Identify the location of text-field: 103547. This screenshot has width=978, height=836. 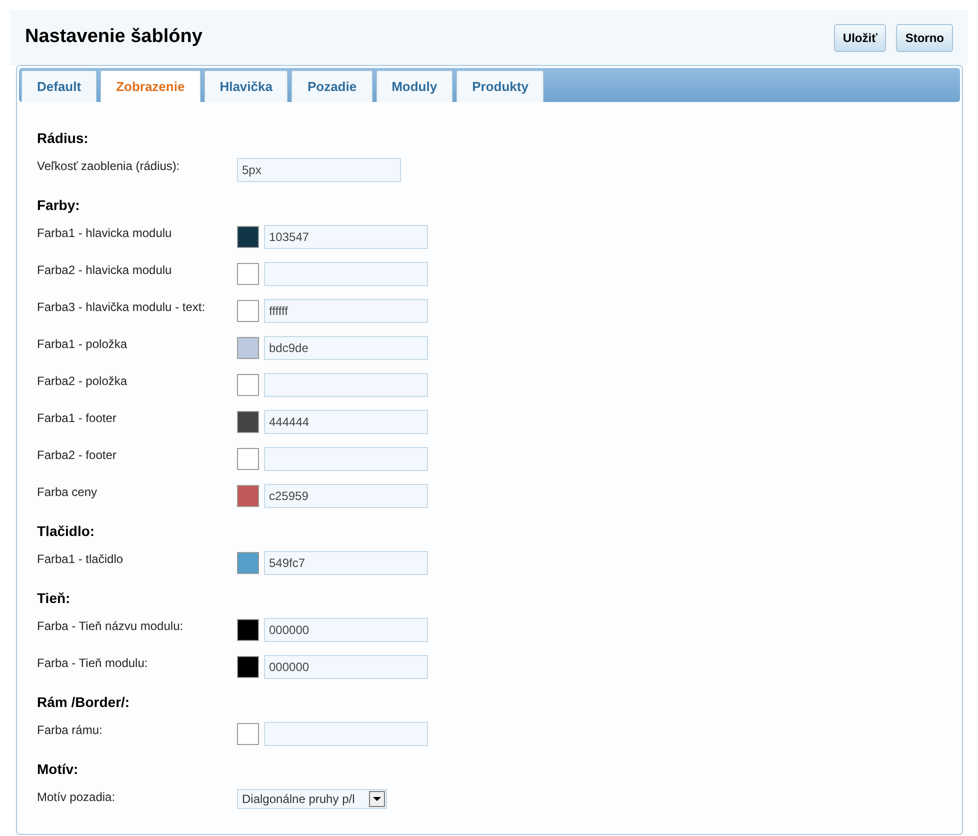
(346, 237).